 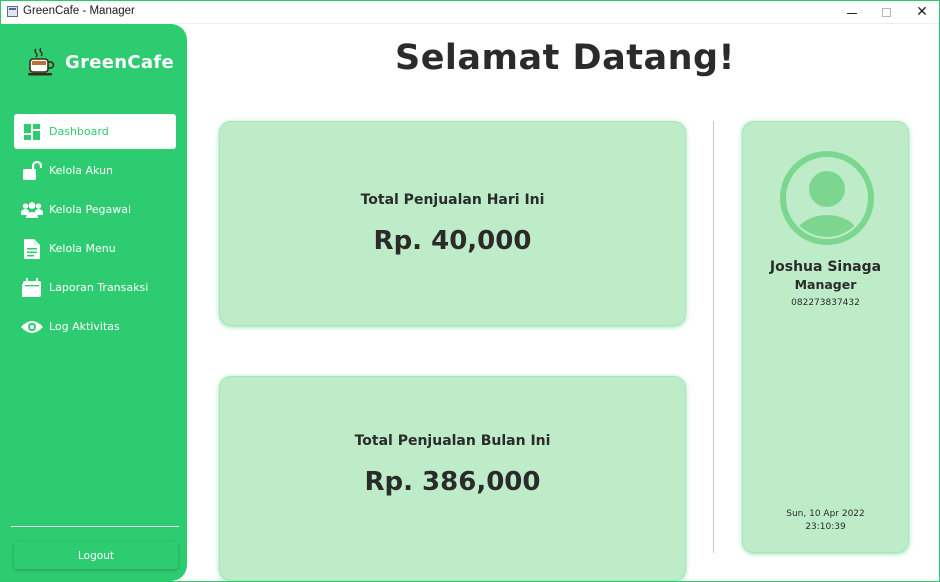 I want to click on sidebar-divider, so click(x=95, y=526).